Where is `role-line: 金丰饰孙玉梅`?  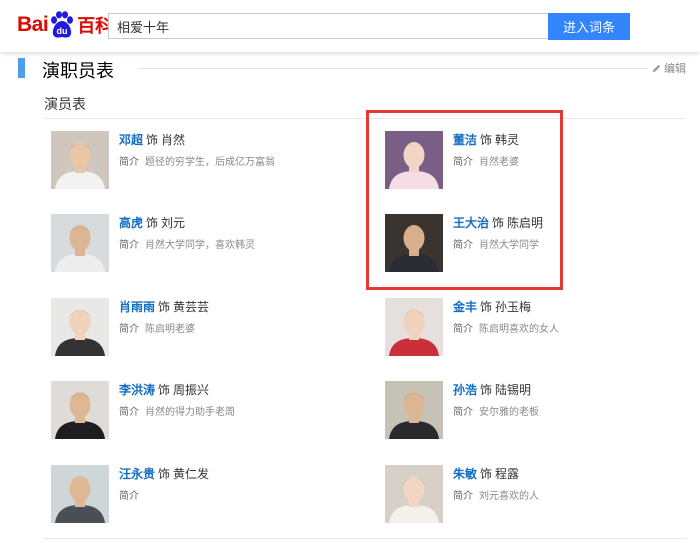 role-line: 金丰饰孙玉梅 is located at coordinates (492, 306).